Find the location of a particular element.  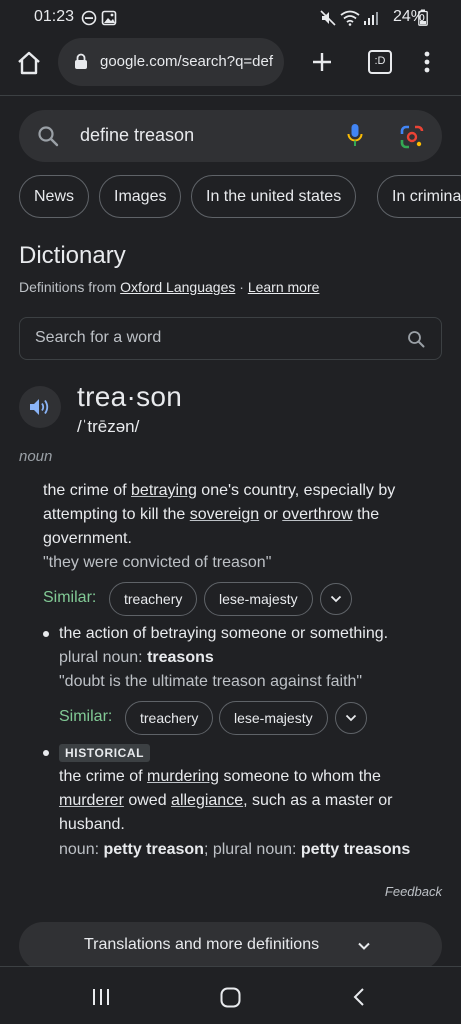

plural-value: petty treasons is located at coordinates (355, 849).